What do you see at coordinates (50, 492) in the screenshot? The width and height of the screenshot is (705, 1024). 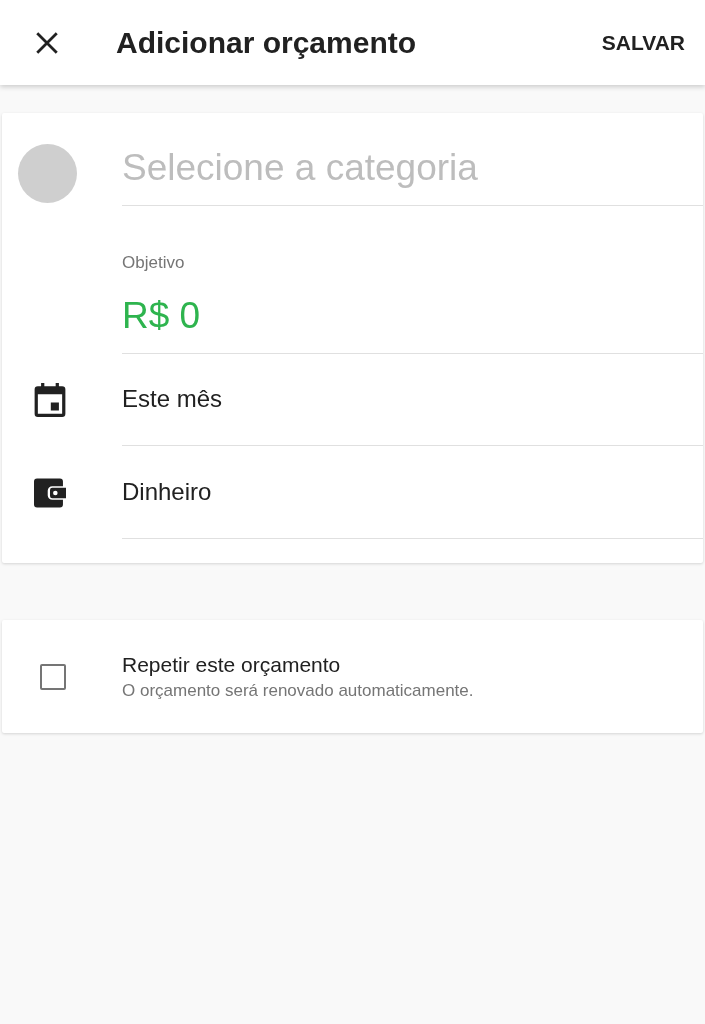 I see `wallet-icon` at bounding box center [50, 492].